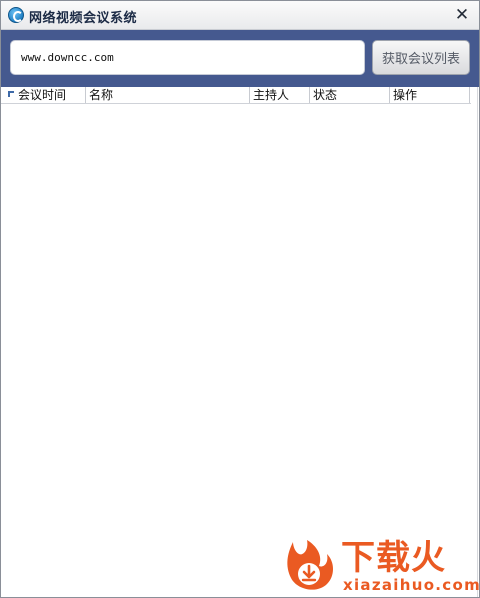 The image size is (480, 598). I want to click on column-header-label: 操作, so click(405, 95).